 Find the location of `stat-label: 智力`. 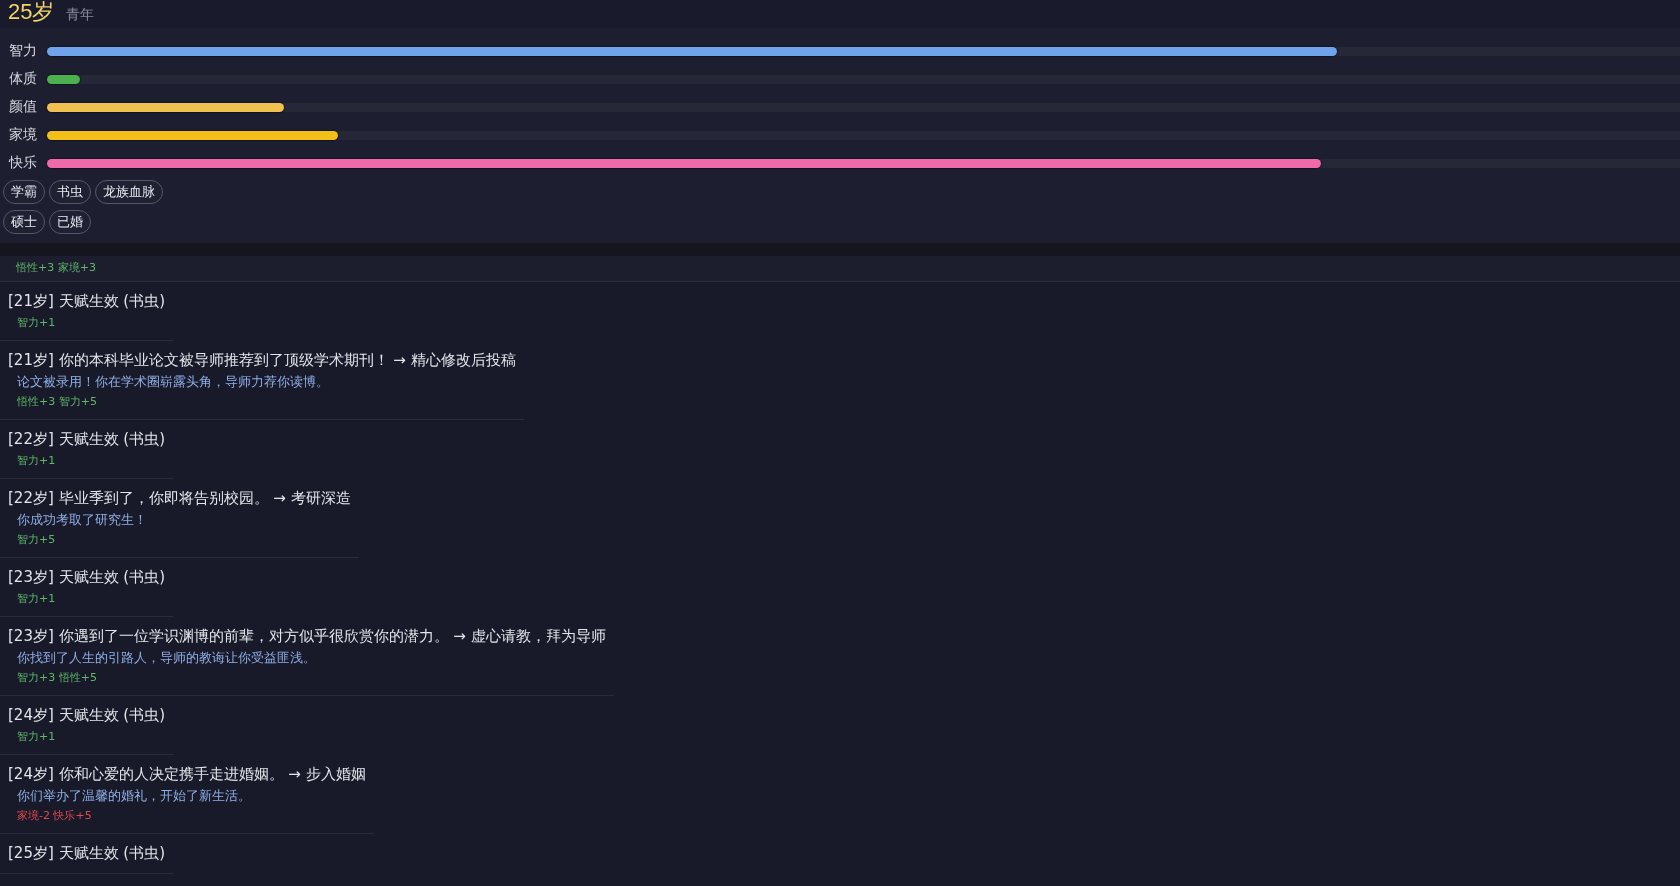

stat-label: 智力 is located at coordinates (23, 51).